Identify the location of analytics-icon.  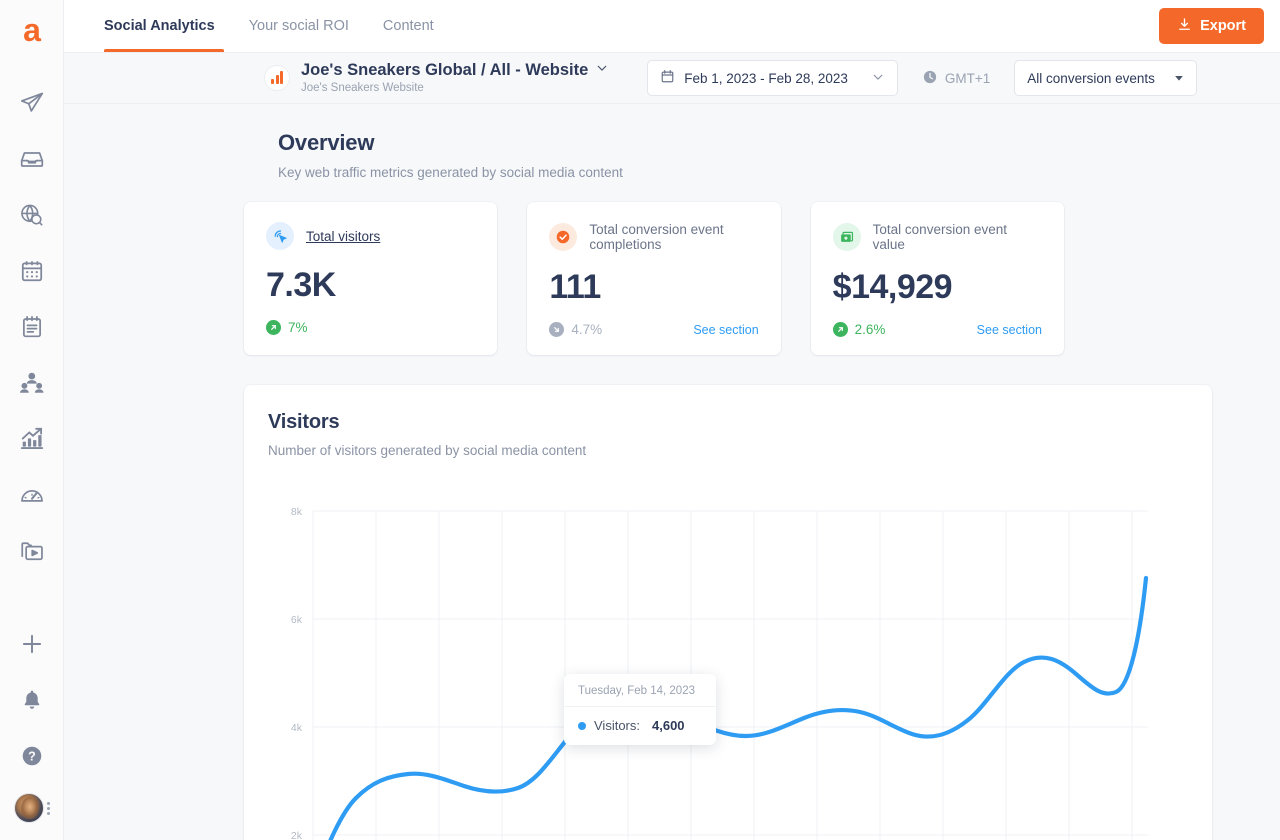
(32, 439).